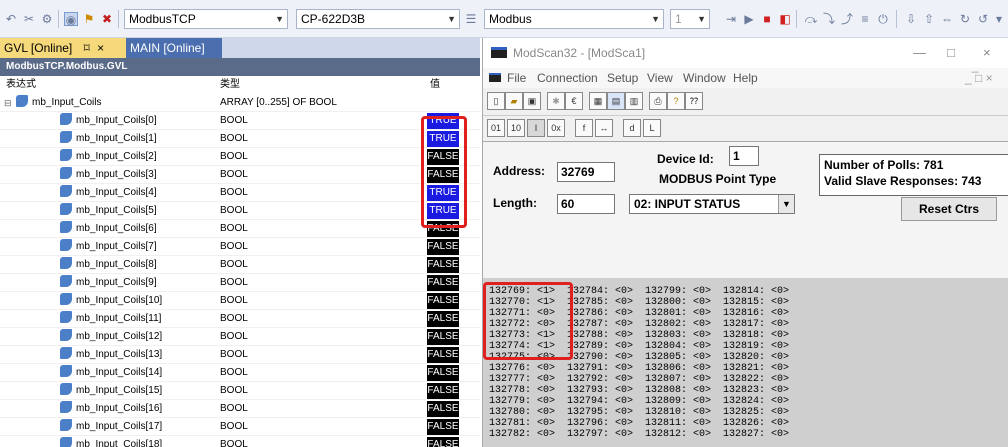 This screenshot has height=447, width=1008. What do you see at coordinates (786, 204) in the screenshot?
I see `chevron-down-icon: ▼` at bounding box center [786, 204].